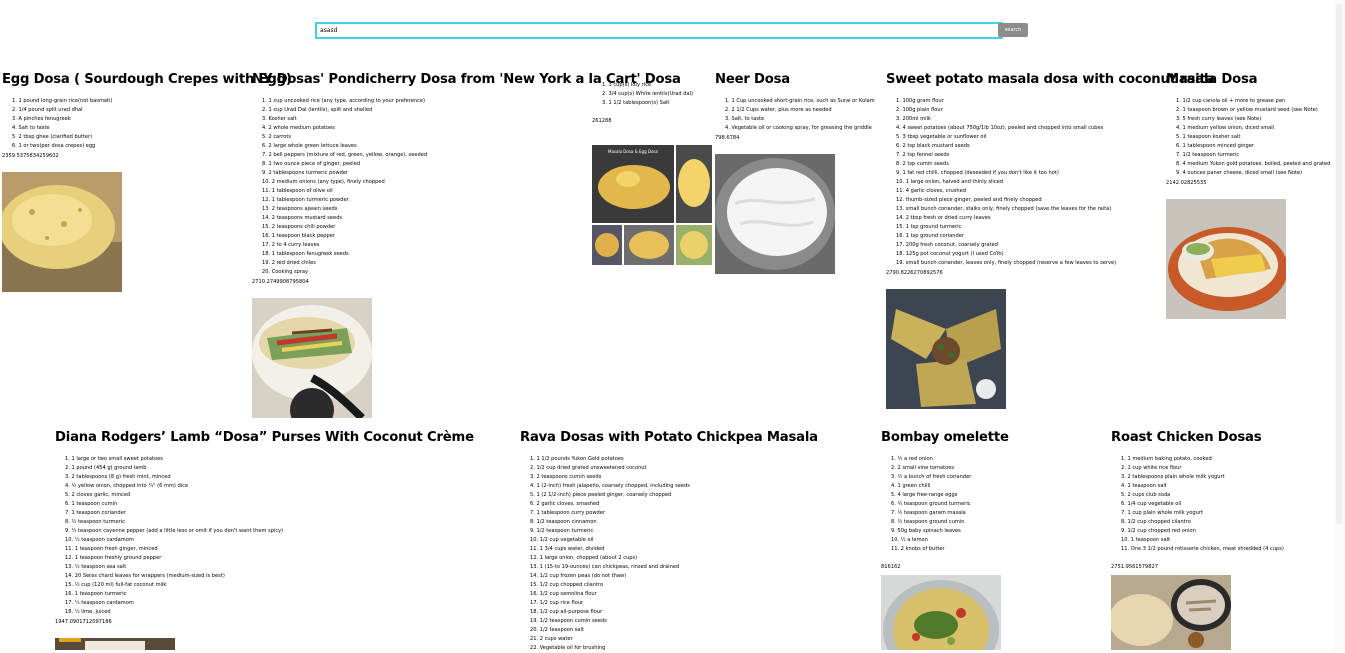 This screenshot has width=1345, height=653. Describe the element at coordinates (113, 558) in the screenshot. I see `ingredient-item: 12. 1 teaspoon freshly ground pepper` at that location.